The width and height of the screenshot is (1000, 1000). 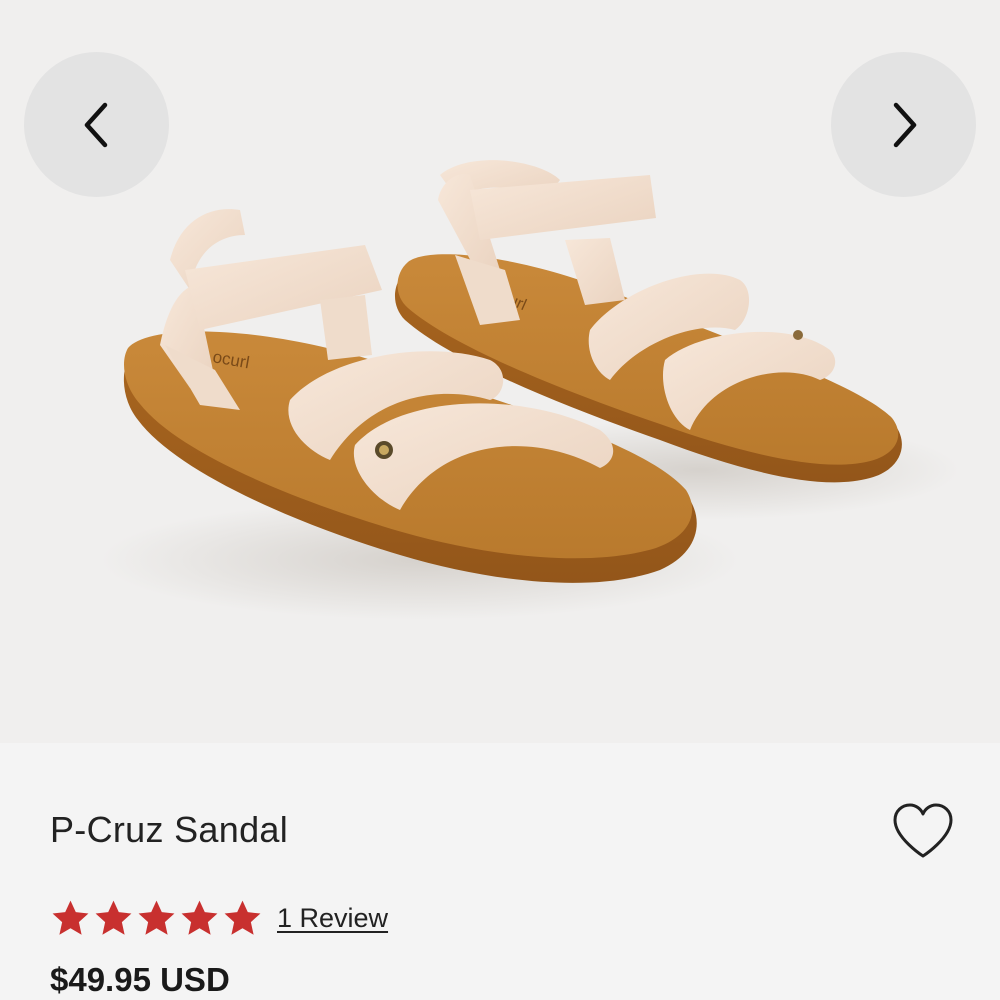 I want to click on chevron-right-icon, so click(x=904, y=124).